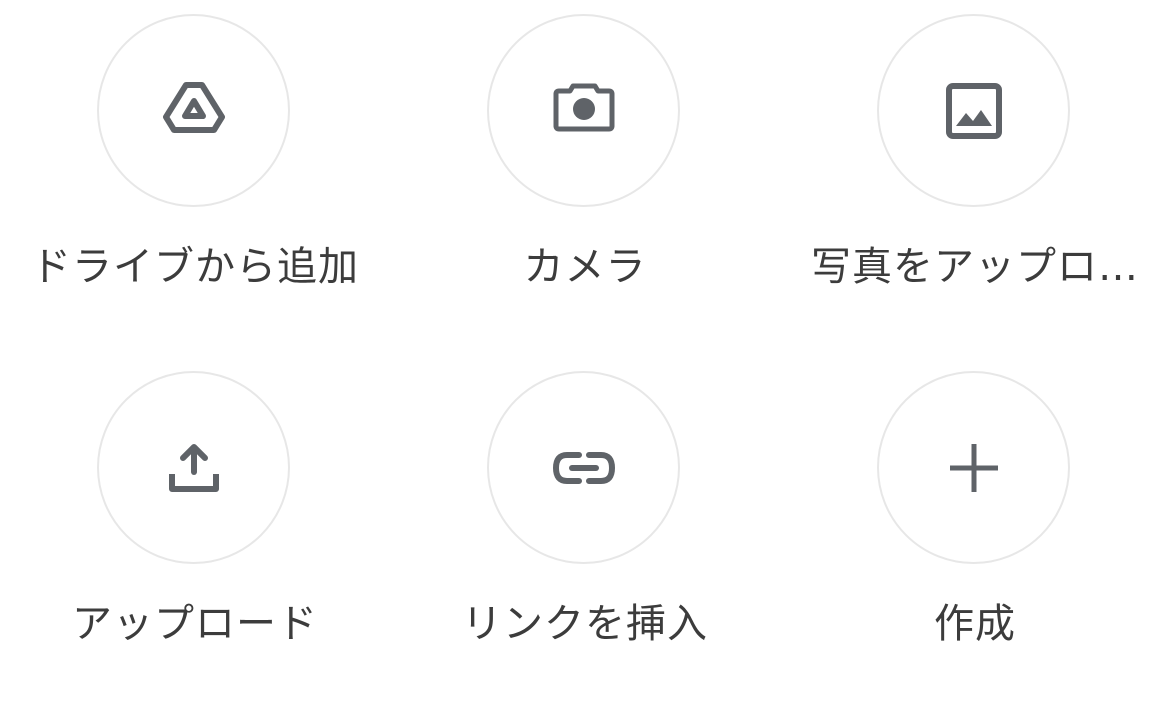  I want to click on plus-icon, so click(974, 468).